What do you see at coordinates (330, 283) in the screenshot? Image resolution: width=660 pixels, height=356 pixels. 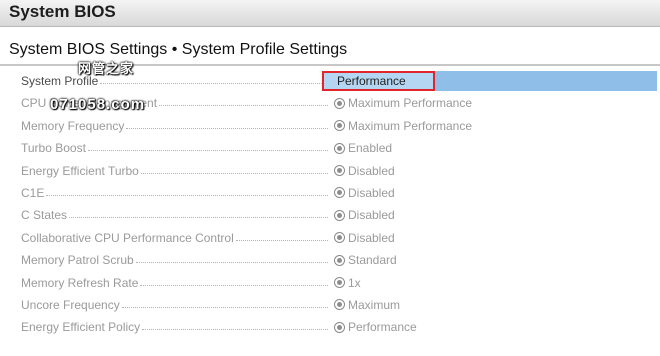 I see `setting-row: Memory Refresh Rate 1x` at bounding box center [330, 283].